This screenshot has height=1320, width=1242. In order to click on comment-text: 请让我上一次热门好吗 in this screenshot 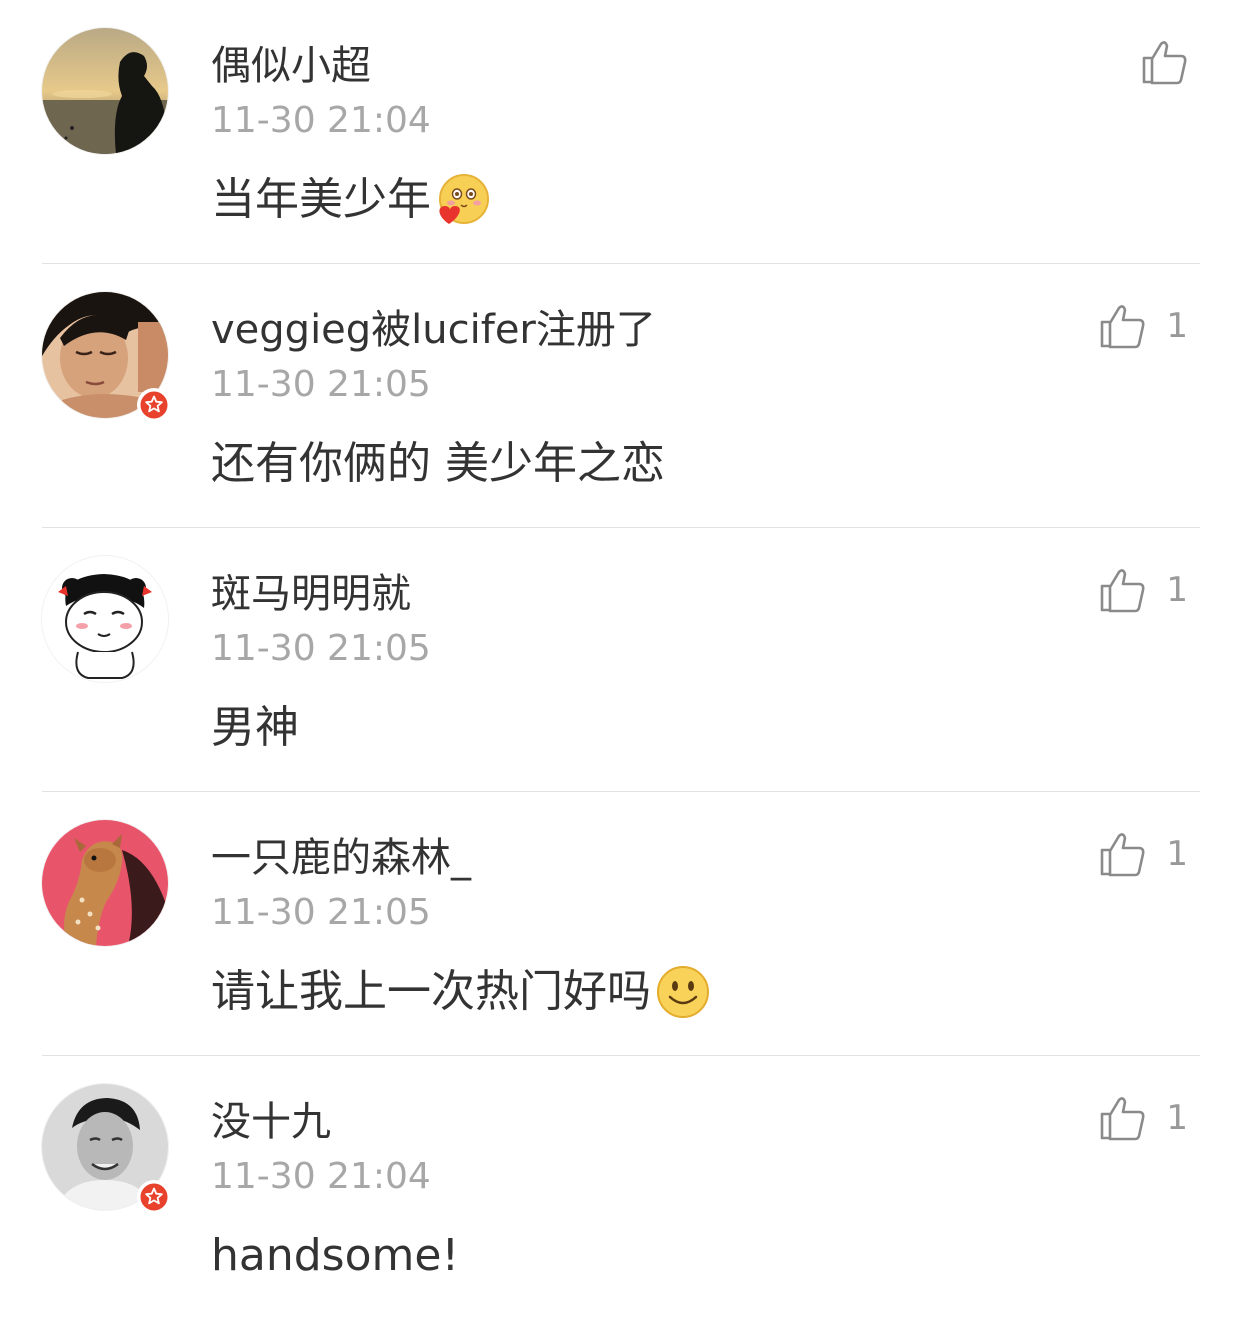, I will do `click(431, 991)`.